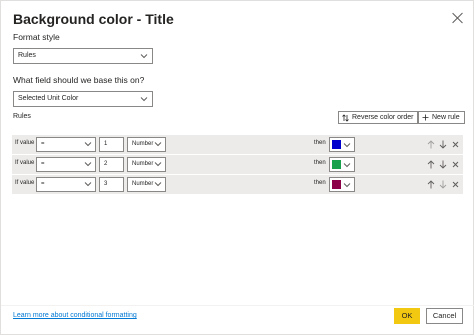 The image size is (474, 335). Describe the element at coordinates (106, 144) in the screenshot. I see `rule-value: 1` at that location.